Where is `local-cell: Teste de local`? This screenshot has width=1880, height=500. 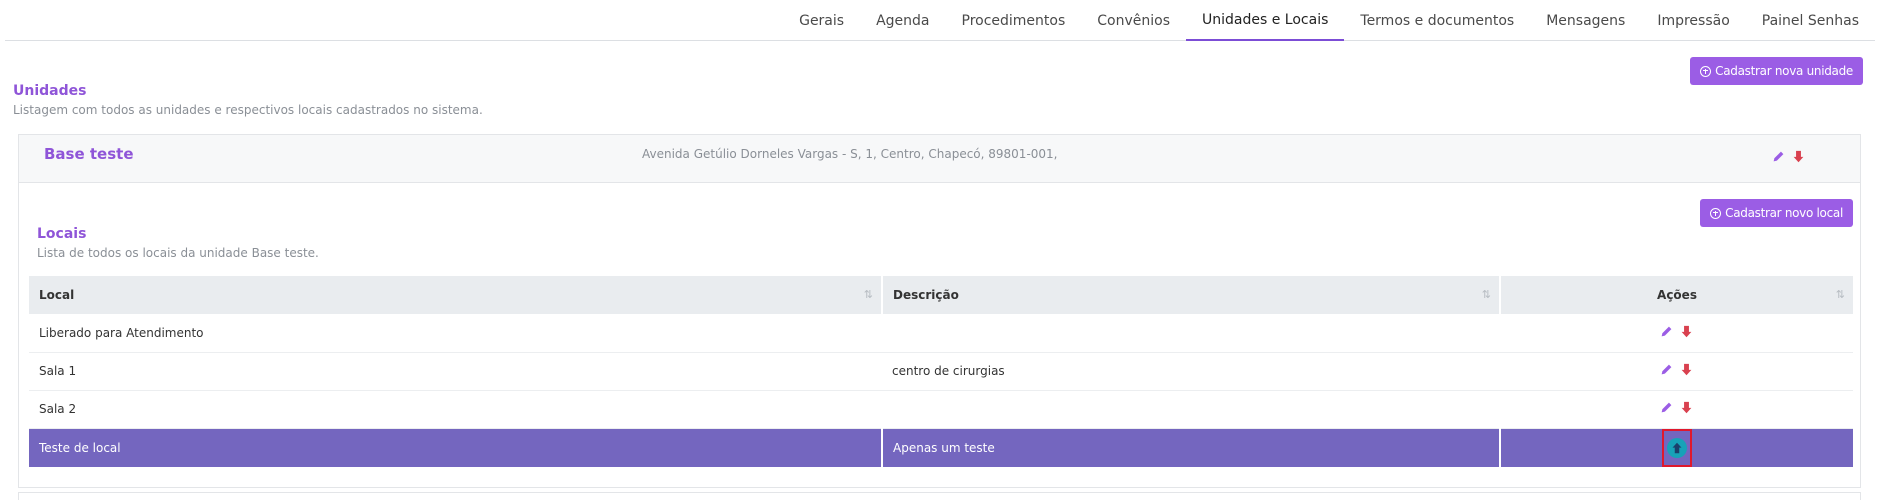
local-cell: Teste de local is located at coordinates (456, 447).